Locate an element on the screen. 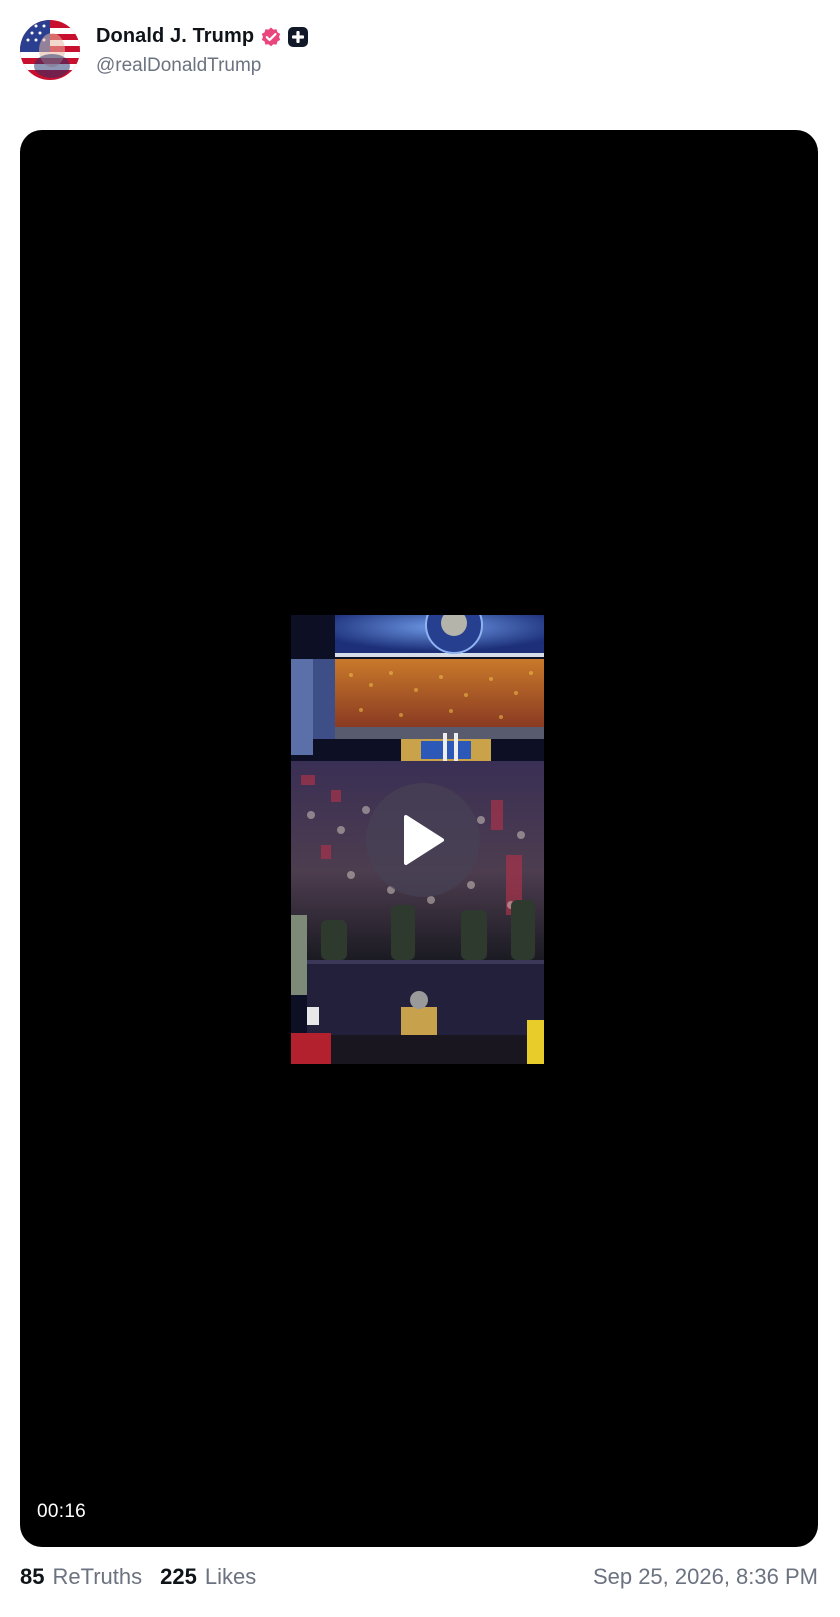  post-timestamp: Sep 25, 2026, 8:36 PM is located at coordinates (705, 1577).